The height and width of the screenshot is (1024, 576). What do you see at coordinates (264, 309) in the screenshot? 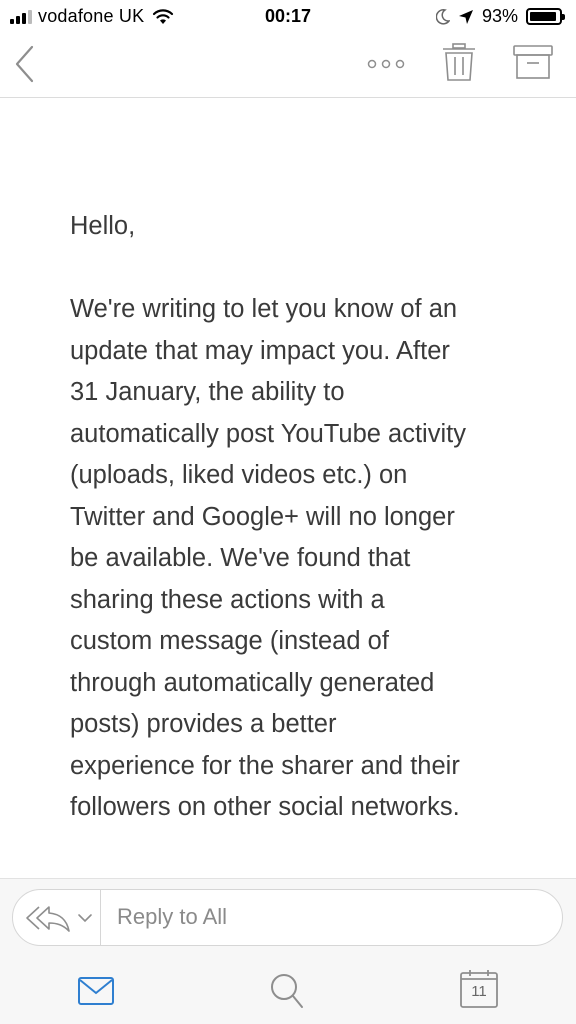
I see `paragraph-line: We're writing to let you know of an` at bounding box center [264, 309].